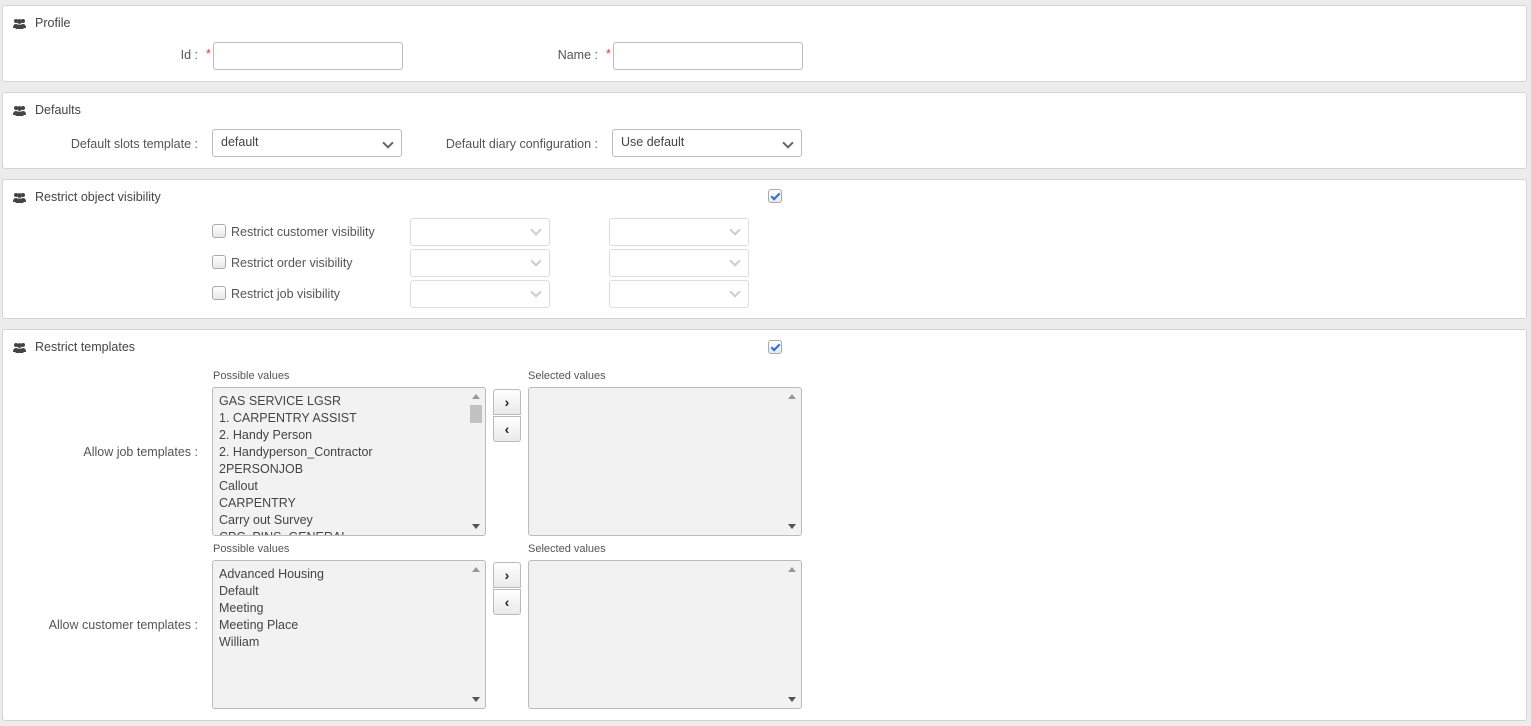 The image size is (1531, 726). What do you see at coordinates (708, 56) in the screenshot?
I see `name-input` at bounding box center [708, 56].